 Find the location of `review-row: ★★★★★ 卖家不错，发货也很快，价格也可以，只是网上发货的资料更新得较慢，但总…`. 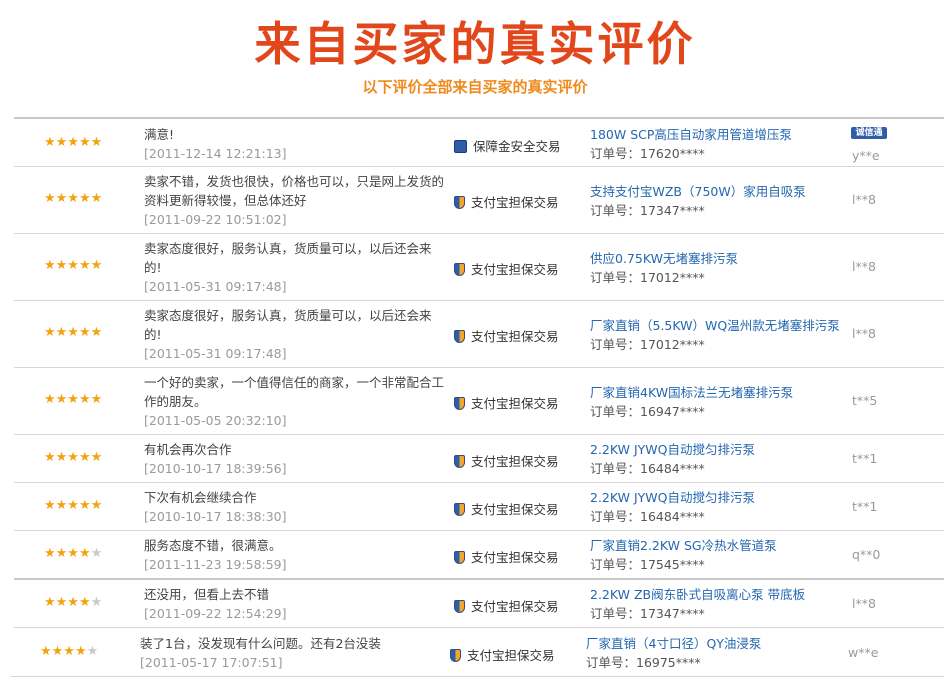

review-row: ★★★★★ 卖家不错，发货也很快，价格也可以，只是网上发货的资料更新得较慢，但总… is located at coordinates (479, 200).